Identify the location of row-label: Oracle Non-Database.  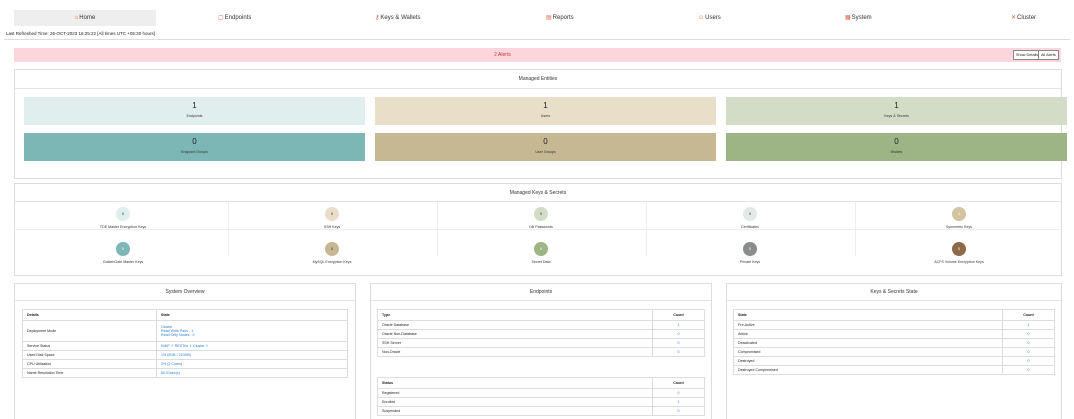
(515, 334).